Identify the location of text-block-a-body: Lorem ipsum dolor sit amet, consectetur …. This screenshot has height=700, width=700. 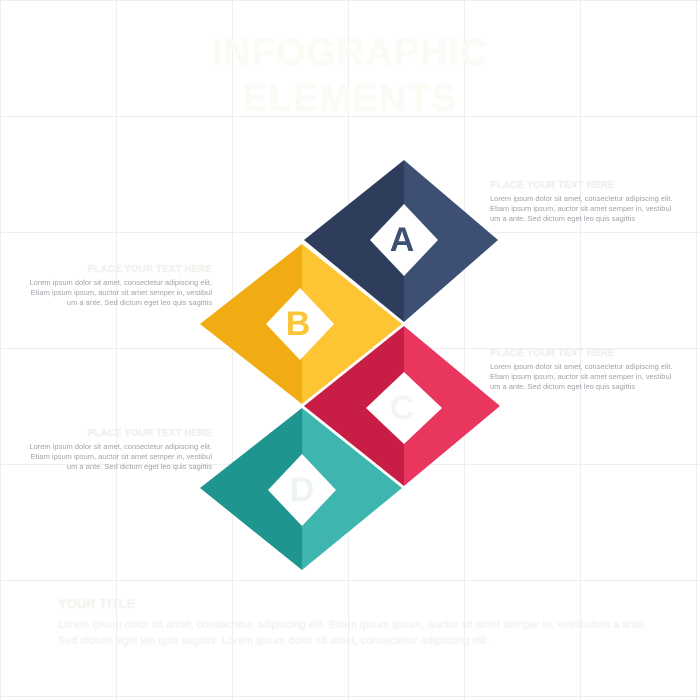
(581, 208).